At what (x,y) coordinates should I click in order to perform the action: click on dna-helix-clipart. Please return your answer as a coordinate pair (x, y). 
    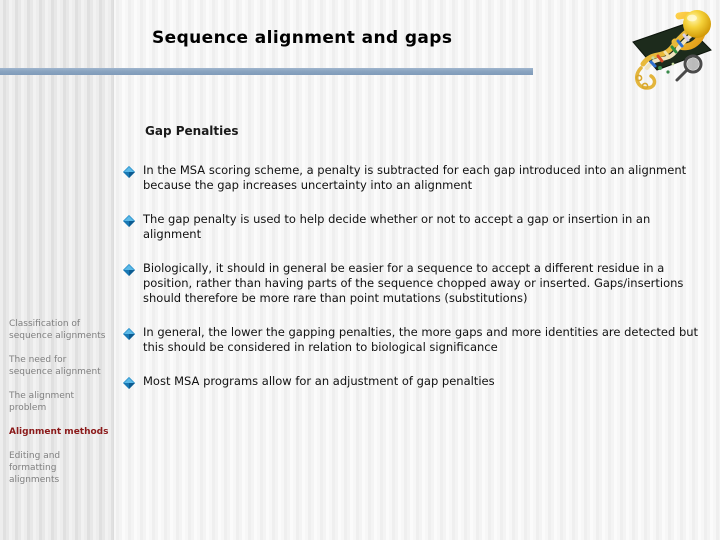
    Looking at the image, I should click on (672, 48).